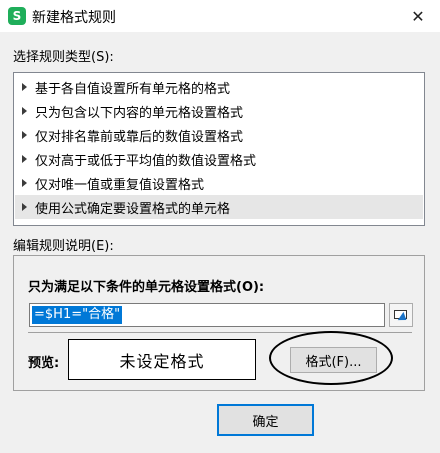  I want to click on rule-type-item-contains: 只为包含以下内容的单元格设置格式, so click(219, 111).